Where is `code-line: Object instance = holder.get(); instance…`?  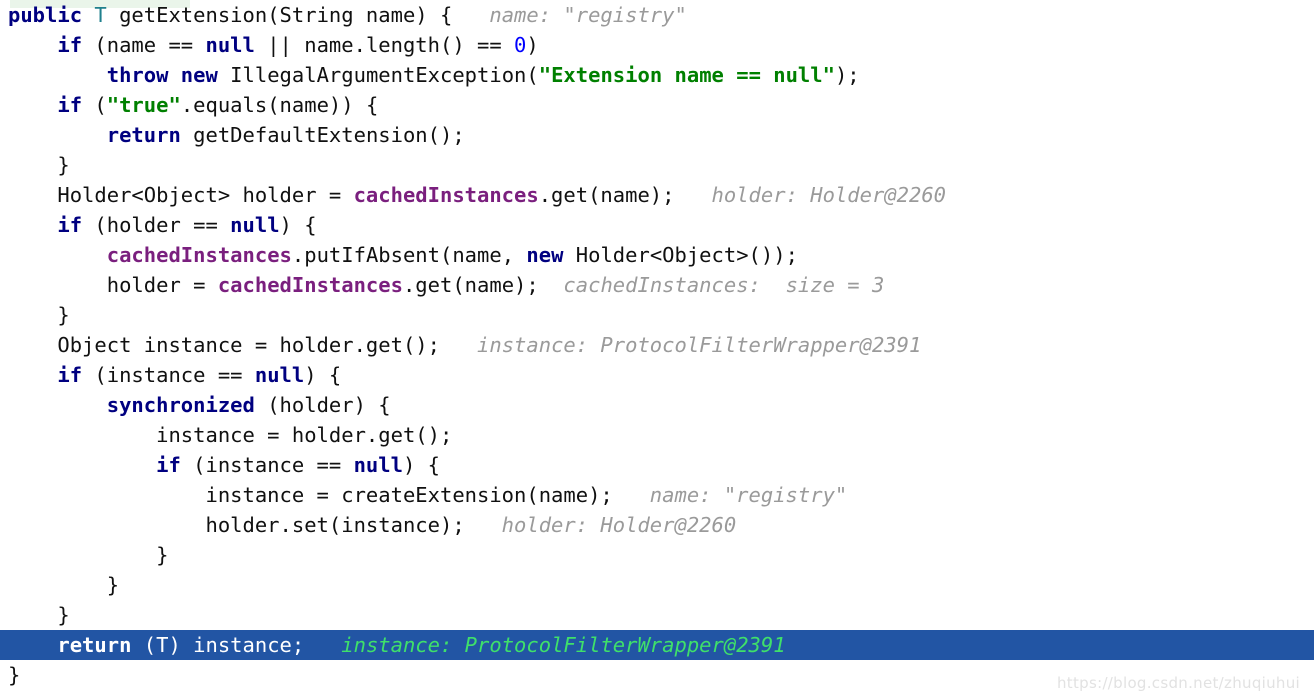
code-line: Object instance = holder.get(); instance… is located at coordinates (657, 345).